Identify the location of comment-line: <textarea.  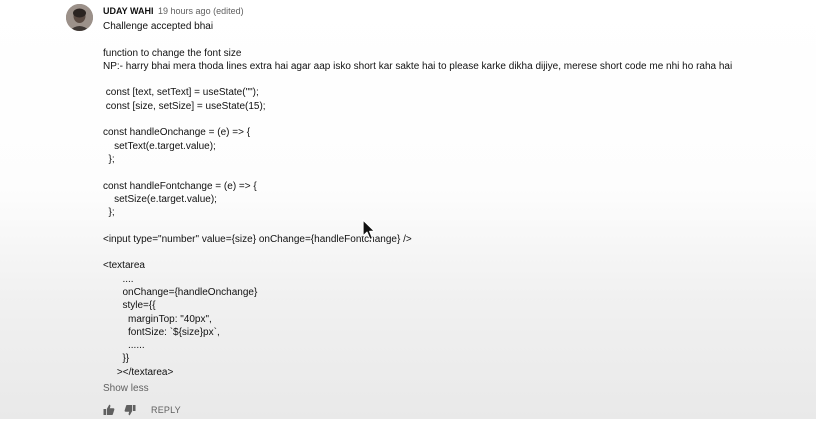
(124, 266).